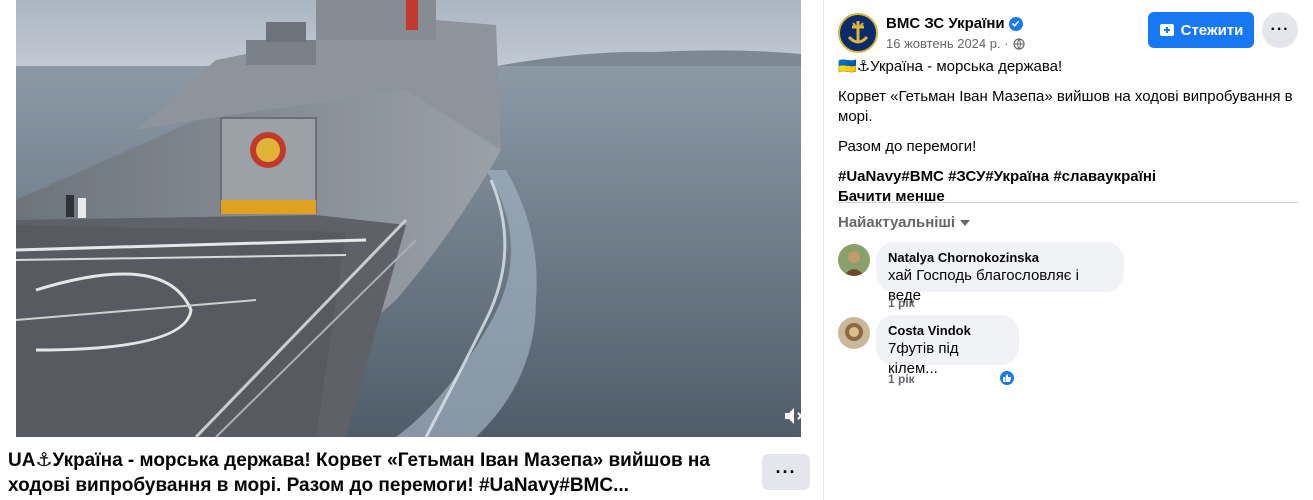  Describe the element at coordinates (1017, 176) in the screenshot. I see `hashtag-ukraine: #Україна` at that location.